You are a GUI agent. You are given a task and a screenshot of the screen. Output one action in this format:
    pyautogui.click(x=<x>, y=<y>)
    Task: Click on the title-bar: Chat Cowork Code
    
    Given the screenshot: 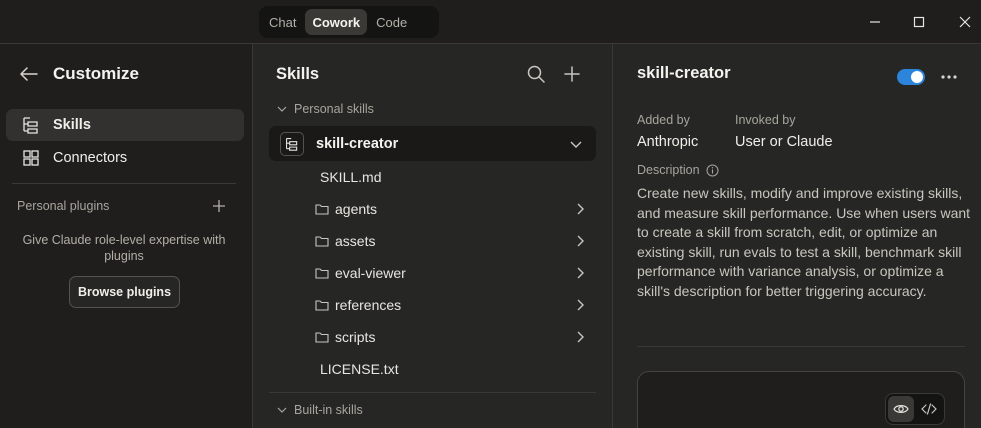 What is the action you would take?
    pyautogui.click(x=490, y=22)
    